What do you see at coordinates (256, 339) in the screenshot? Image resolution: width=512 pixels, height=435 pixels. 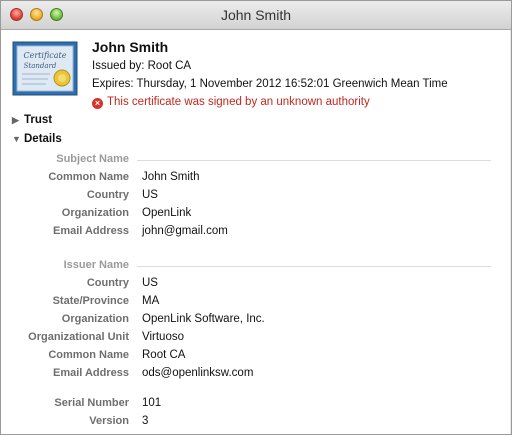 I see `issuer-row: Organizational Unit Virtuoso` at bounding box center [256, 339].